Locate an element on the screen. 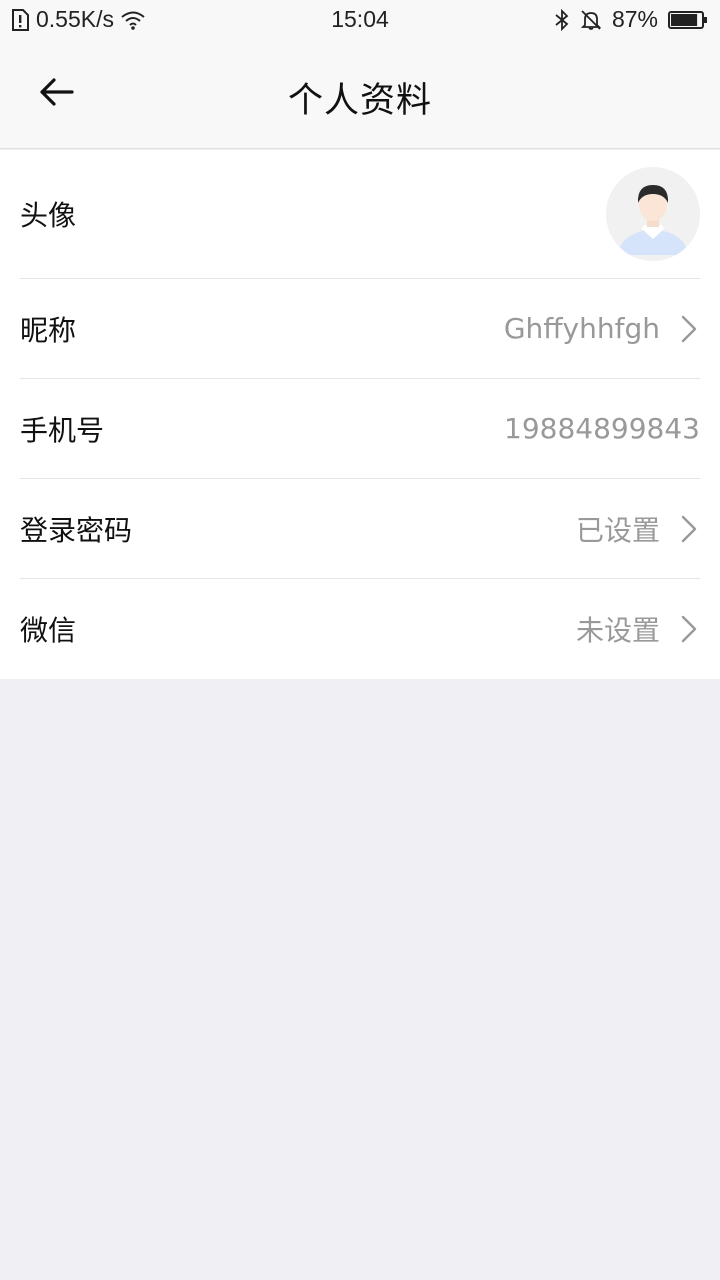  page-title: 个人资料 is located at coordinates (359, 101).